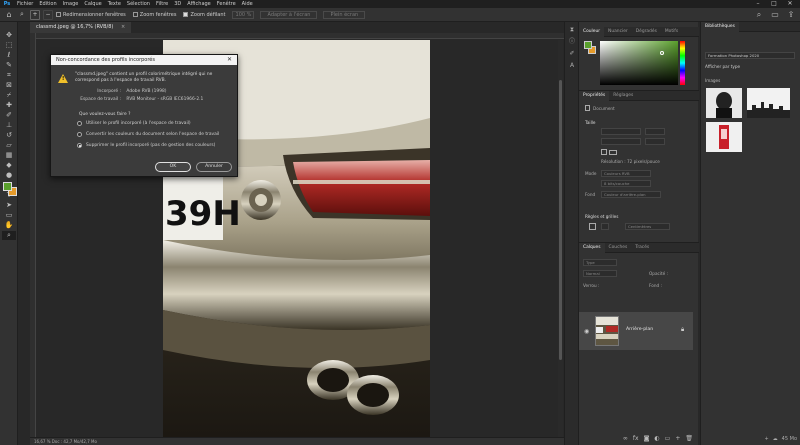 The width and height of the screenshot is (800, 445). What do you see at coordinates (91, 15) in the screenshot?
I see `resize-windows-checkbox: Redimensionner fenêtres` at bounding box center [91, 15].